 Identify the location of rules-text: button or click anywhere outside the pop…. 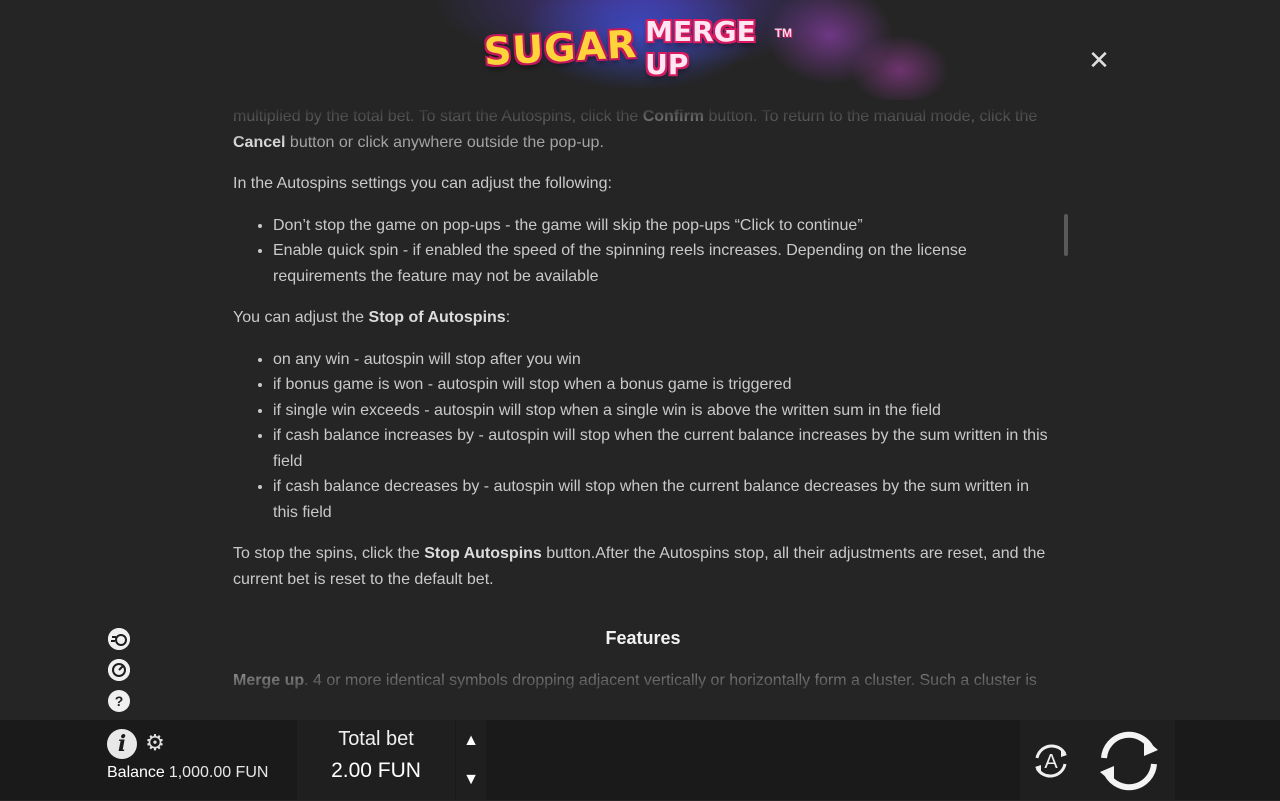
(444, 142).